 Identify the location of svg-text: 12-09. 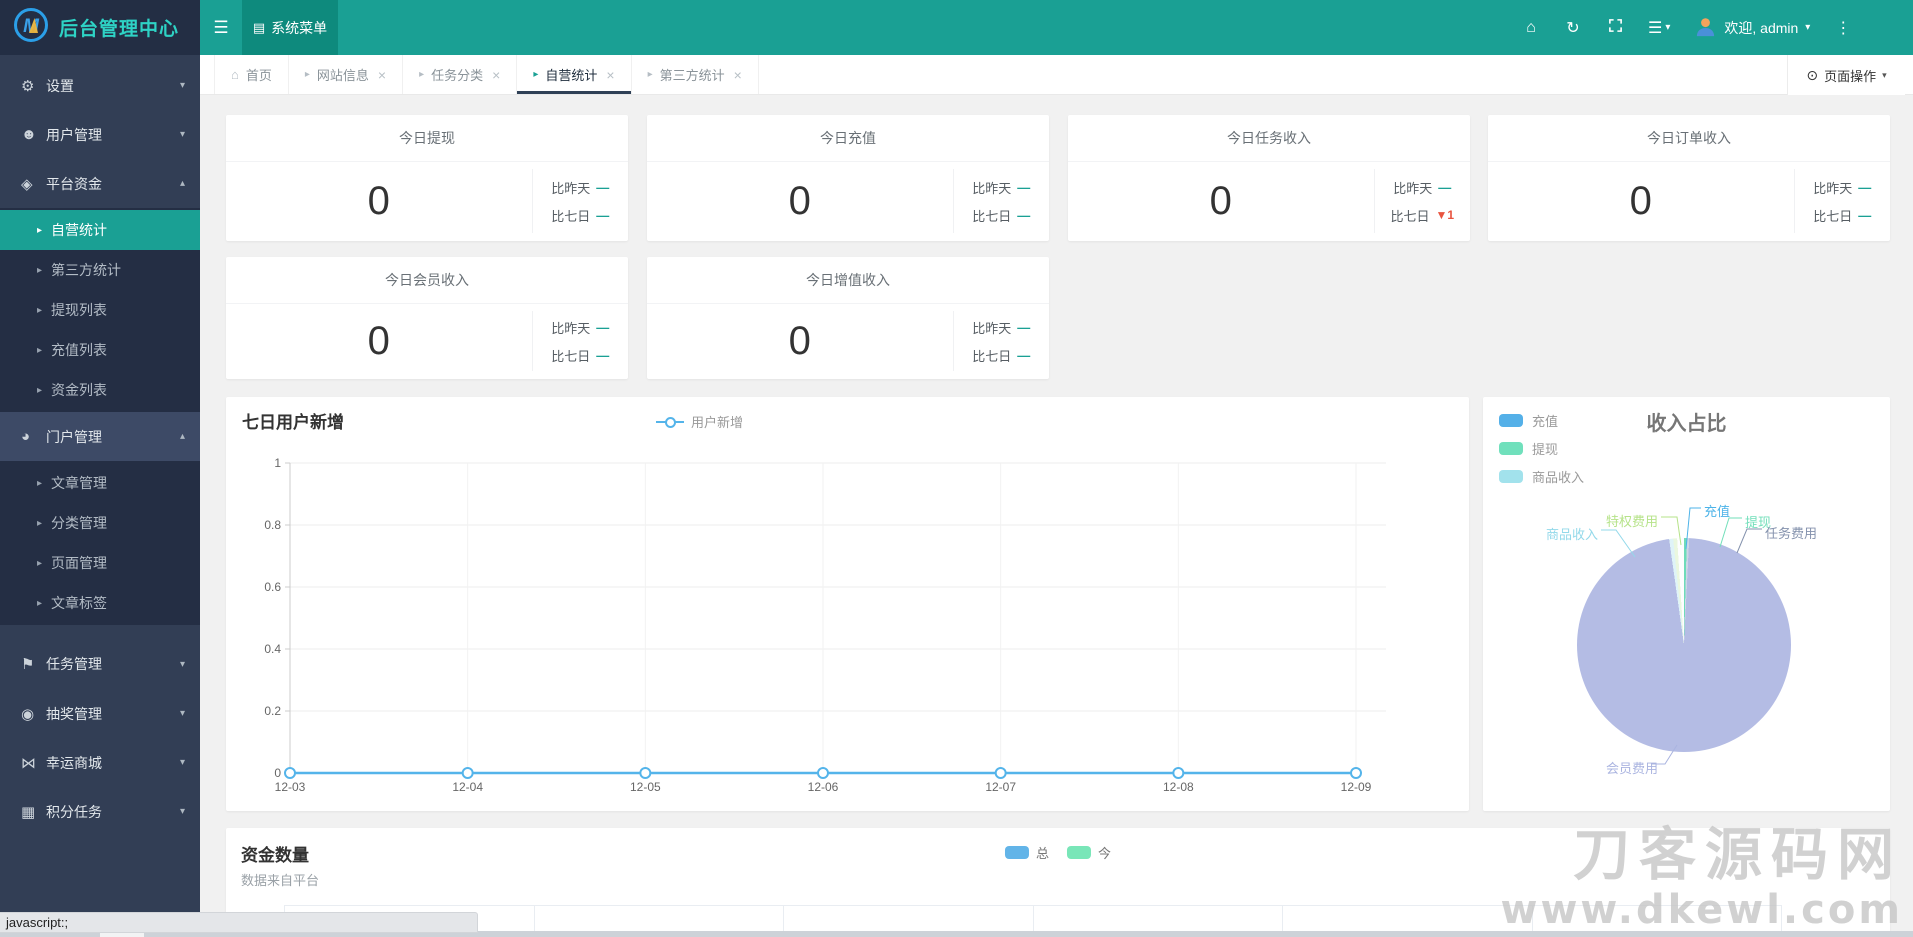
(1356, 787).